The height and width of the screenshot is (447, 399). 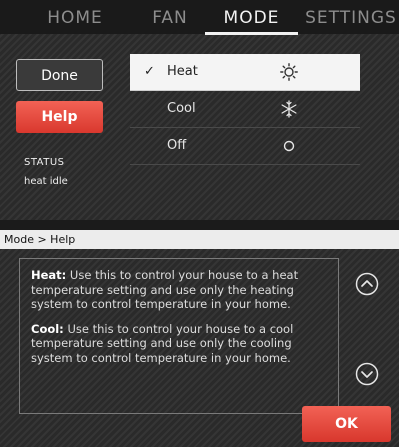 I want to click on mode-list: ✓ Heat Cool Off, so click(x=245, y=109).